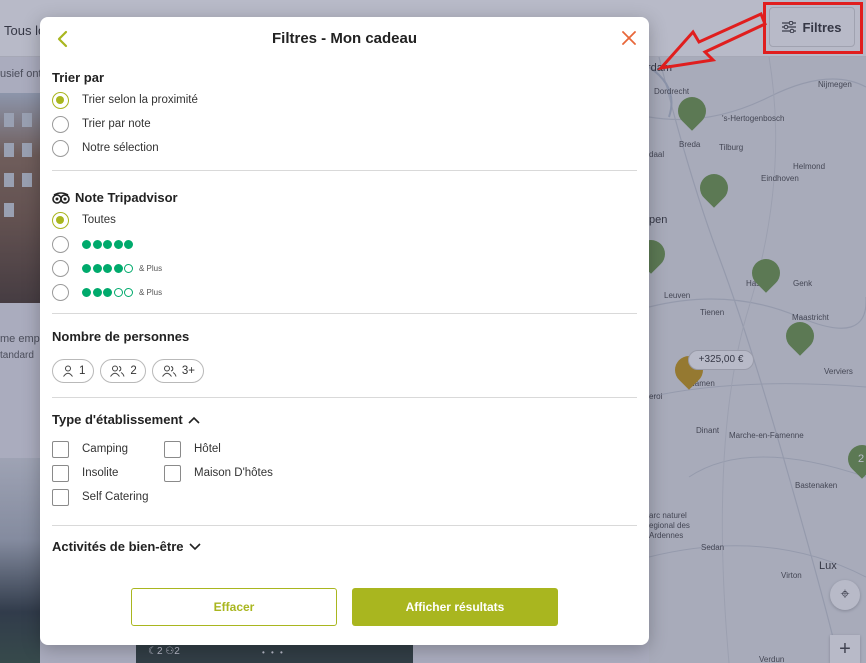 The image size is (866, 663). What do you see at coordinates (712, 41) in the screenshot?
I see `annotation-arrow-icon` at bounding box center [712, 41].